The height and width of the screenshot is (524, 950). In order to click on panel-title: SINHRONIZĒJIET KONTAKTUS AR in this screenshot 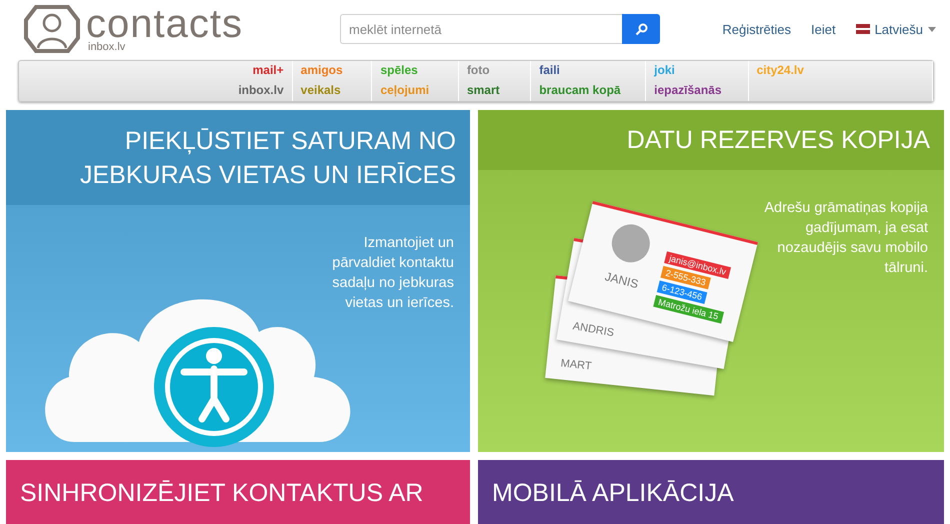, I will do `click(222, 493)`.